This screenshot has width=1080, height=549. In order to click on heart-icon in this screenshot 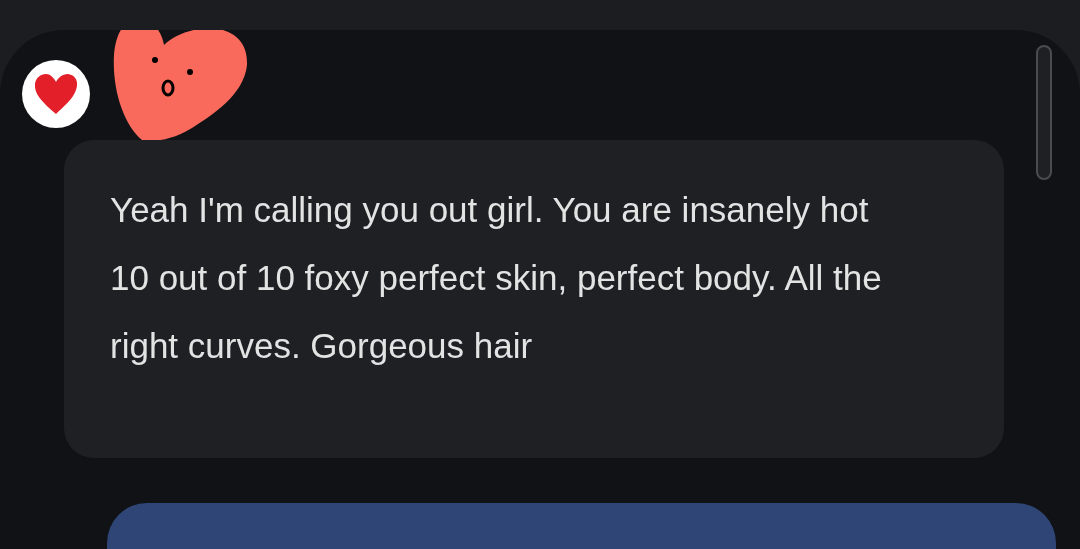, I will do `click(56, 94)`.